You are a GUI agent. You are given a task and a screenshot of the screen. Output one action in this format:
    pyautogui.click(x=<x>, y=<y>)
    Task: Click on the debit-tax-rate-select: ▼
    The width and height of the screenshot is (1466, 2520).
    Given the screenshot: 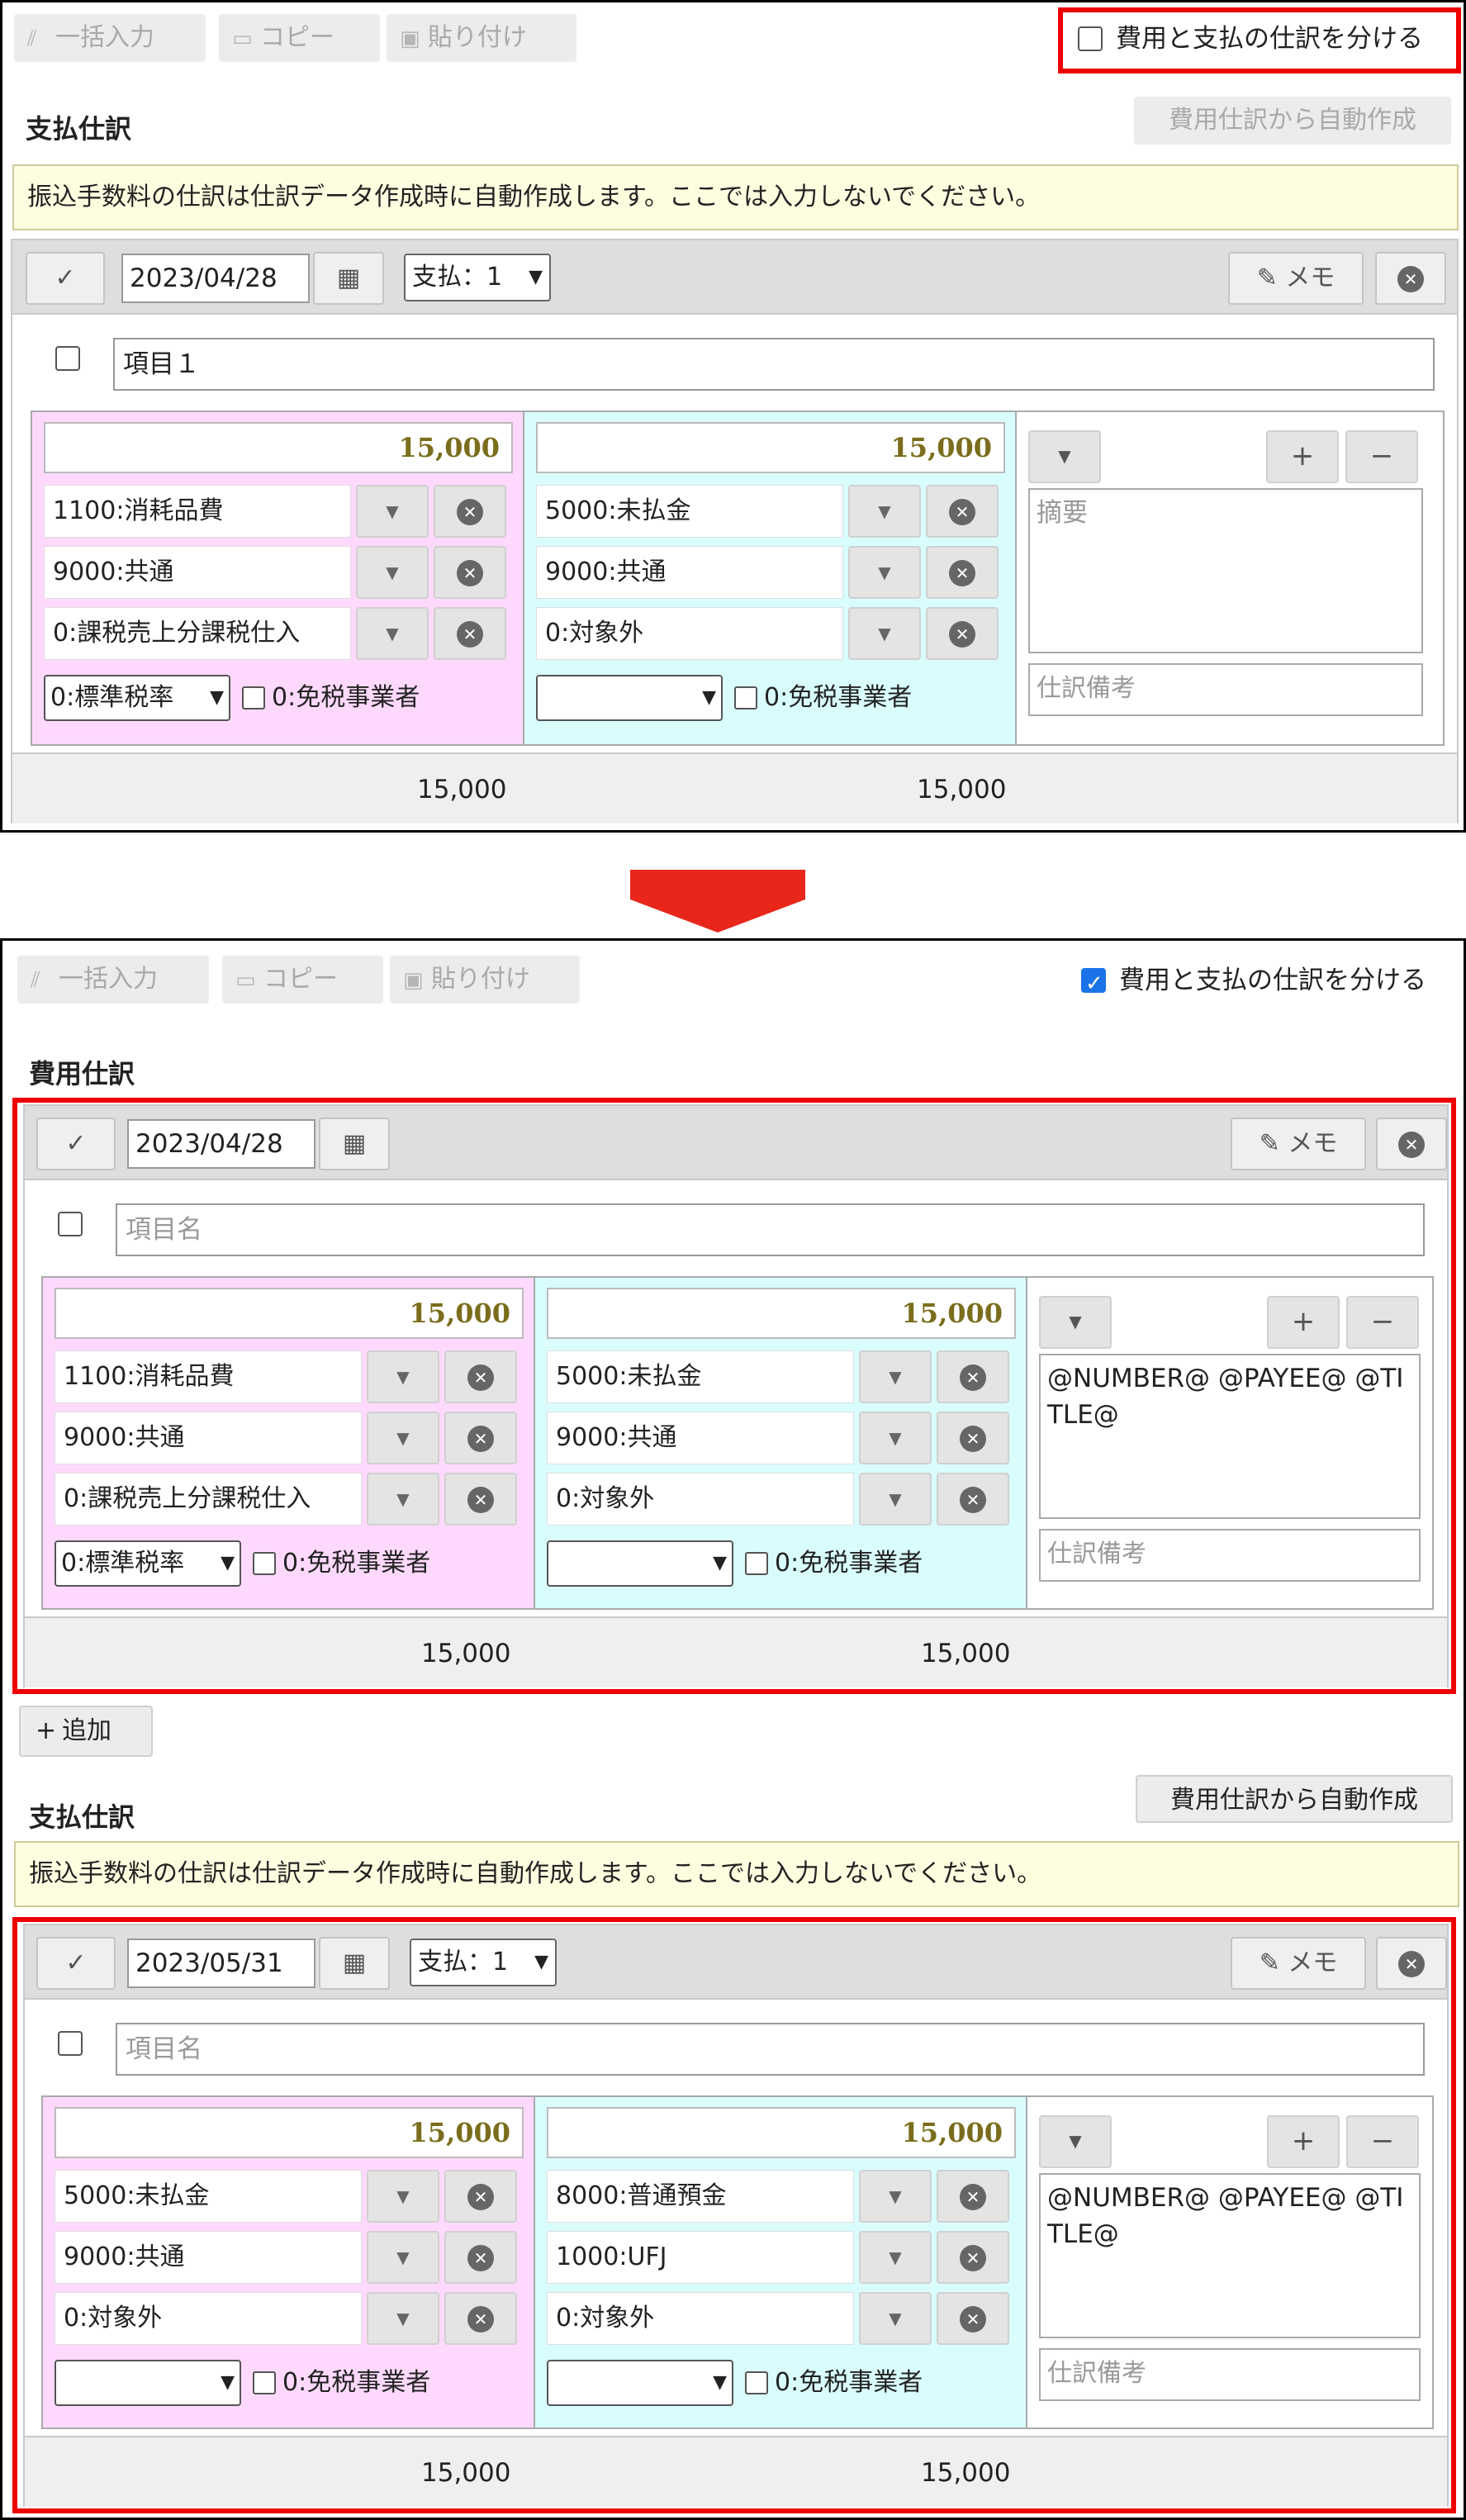 What is the action you would take?
    pyautogui.click(x=148, y=2383)
    